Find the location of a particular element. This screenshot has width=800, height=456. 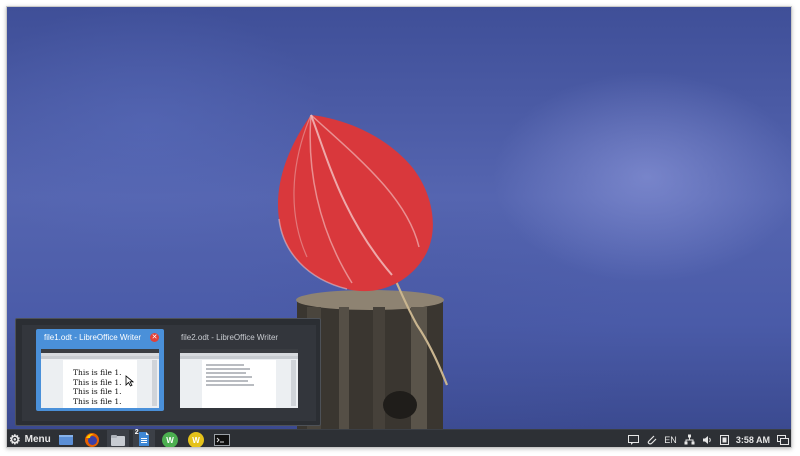

firefox-launcher is located at coordinates (92, 439).